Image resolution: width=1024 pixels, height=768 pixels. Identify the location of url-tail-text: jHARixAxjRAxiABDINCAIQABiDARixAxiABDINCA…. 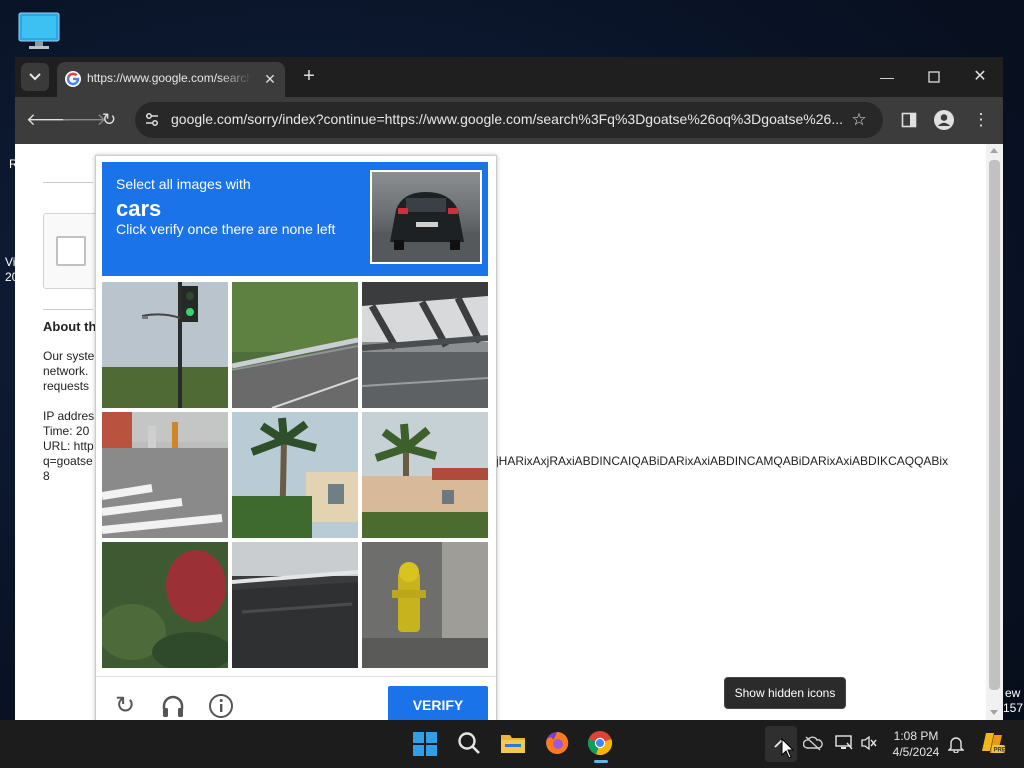
(722, 461).